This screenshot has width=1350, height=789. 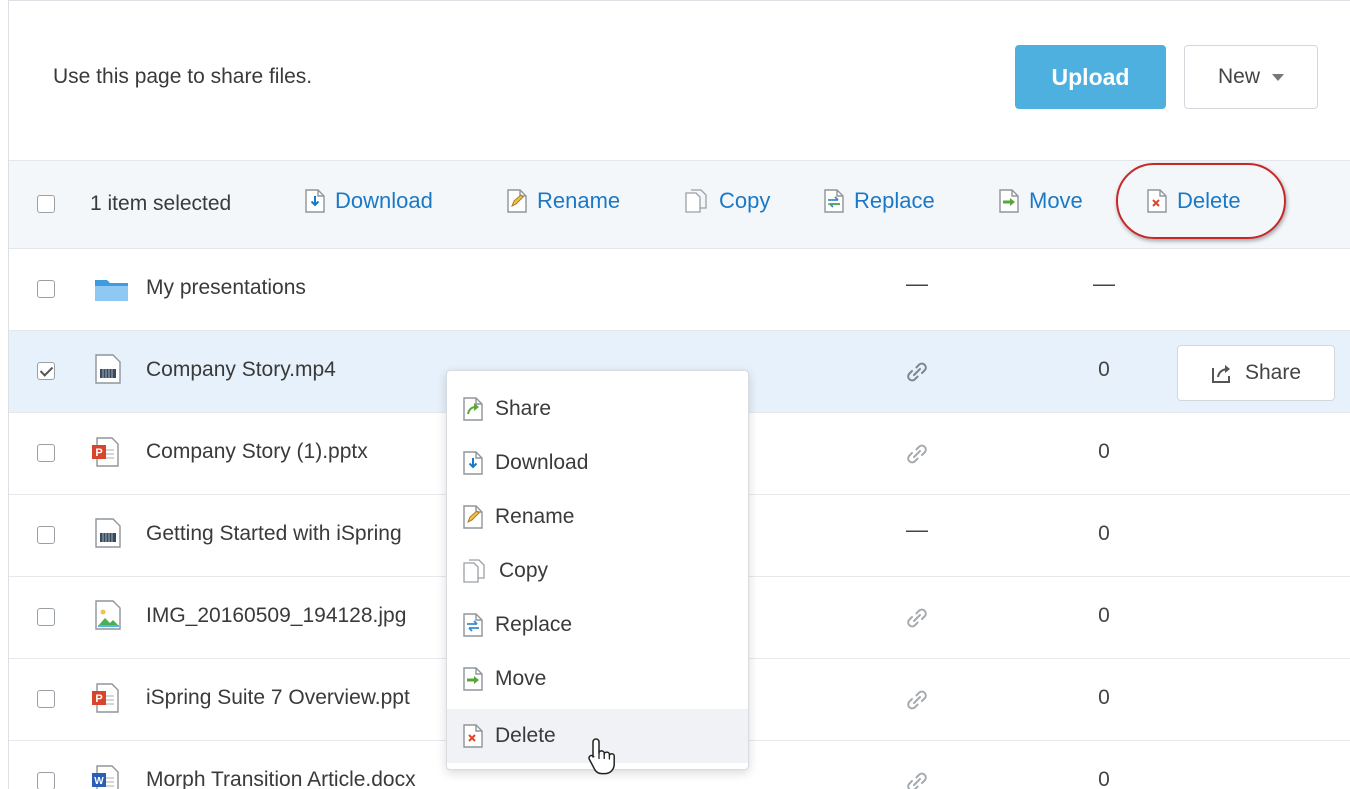 I want to click on toolbar-move-button: Move, so click(x=1041, y=201).